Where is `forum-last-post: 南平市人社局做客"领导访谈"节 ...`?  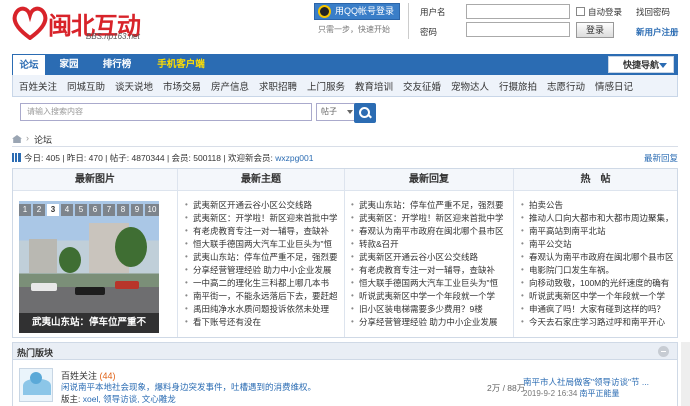
forum-last-post: 南平市人社局做客"领导访谈"节 ... is located at coordinates (586, 382).